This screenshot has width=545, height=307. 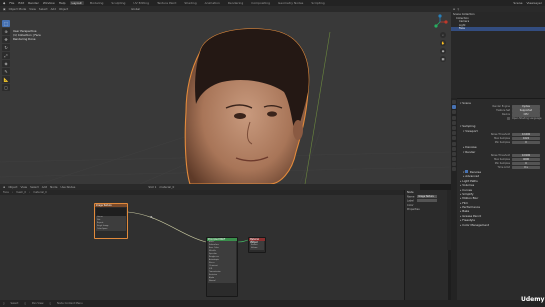 What do you see at coordinates (152, 187) in the screenshot?
I see `material-slot-dropdown: Slot 1` at bounding box center [152, 187].